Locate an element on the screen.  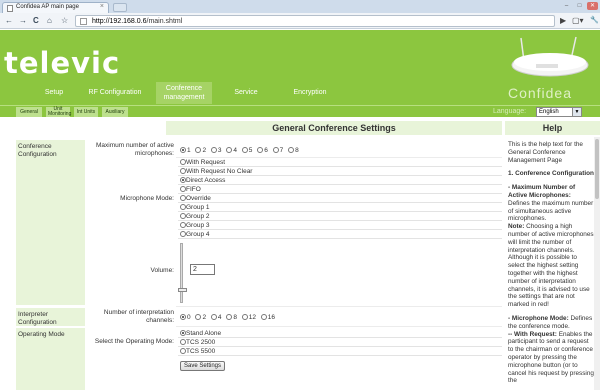
max-mics-option-2: 2 is located at coordinates (200, 150).